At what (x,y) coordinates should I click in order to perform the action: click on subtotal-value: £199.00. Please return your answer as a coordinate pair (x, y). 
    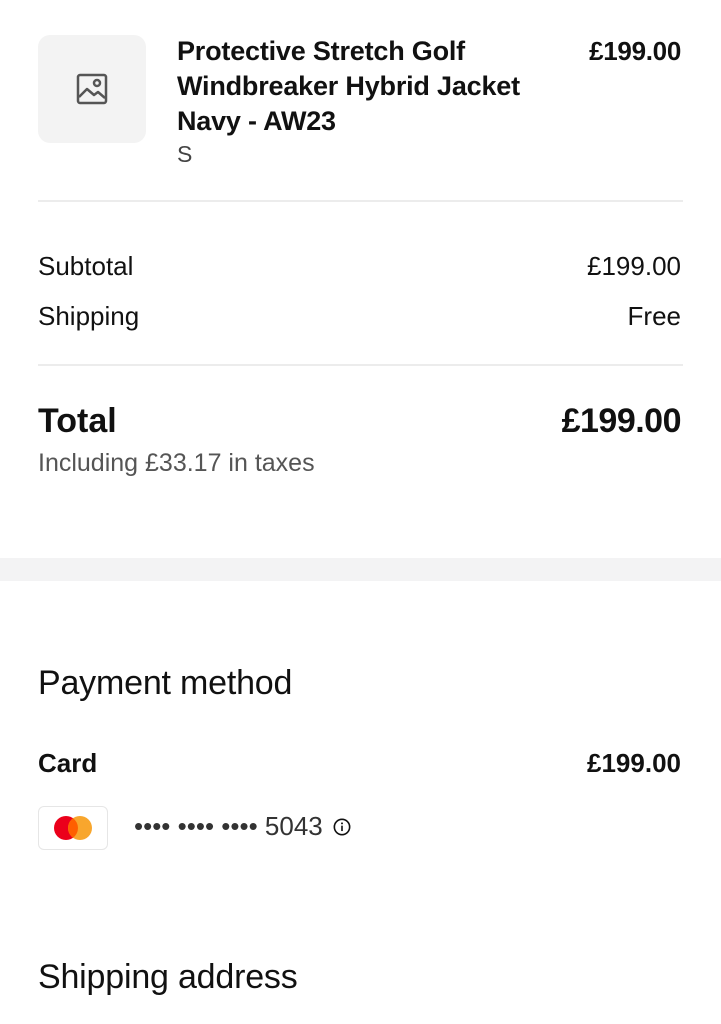
    Looking at the image, I should click on (634, 266).